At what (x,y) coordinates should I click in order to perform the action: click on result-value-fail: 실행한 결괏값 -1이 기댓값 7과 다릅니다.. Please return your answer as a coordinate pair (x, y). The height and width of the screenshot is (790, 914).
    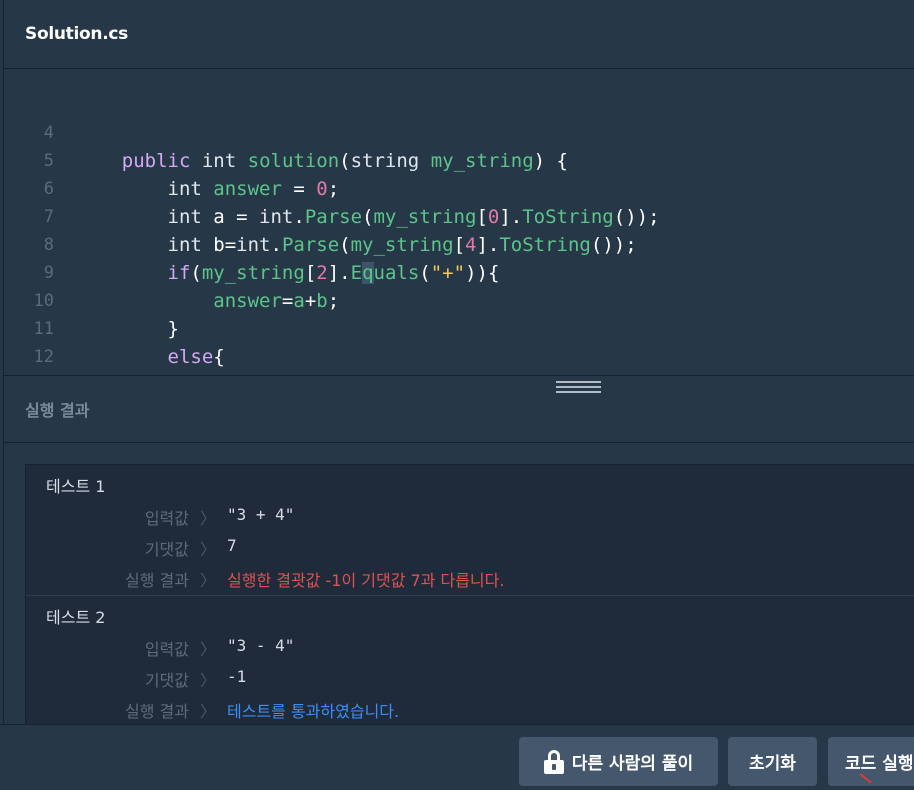
    Looking at the image, I should click on (366, 580).